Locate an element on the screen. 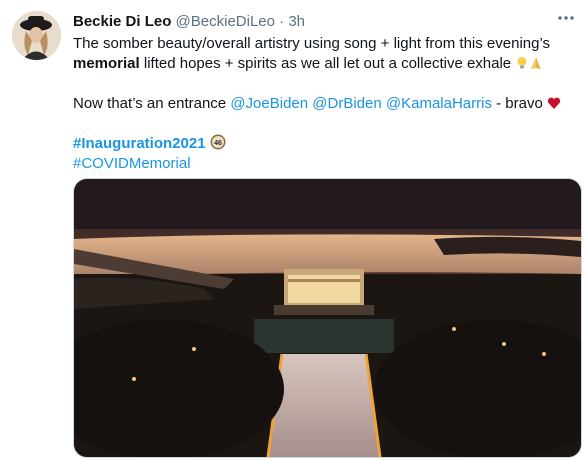 Image resolution: width=587 pixels, height=460 pixels. bravo-text: - bravo is located at coordinates (517, 103).